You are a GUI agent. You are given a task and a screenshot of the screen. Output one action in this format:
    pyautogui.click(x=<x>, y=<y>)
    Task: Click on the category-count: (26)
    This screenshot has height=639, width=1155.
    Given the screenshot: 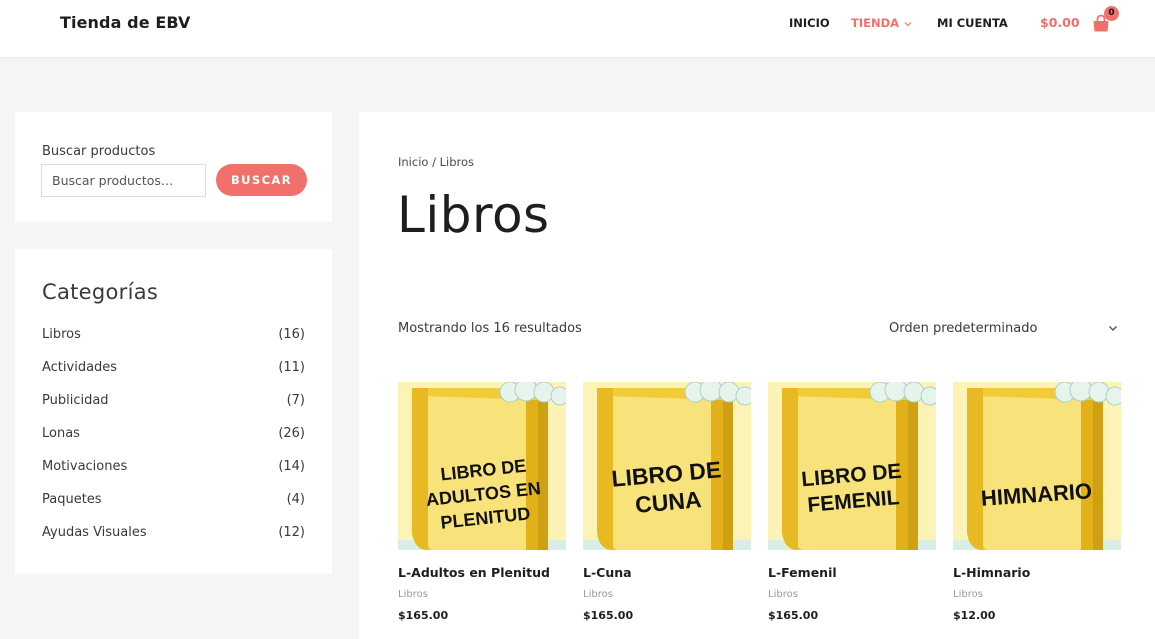 What is the action you would take?
    pyautogui.click(x=291, y=433)
    